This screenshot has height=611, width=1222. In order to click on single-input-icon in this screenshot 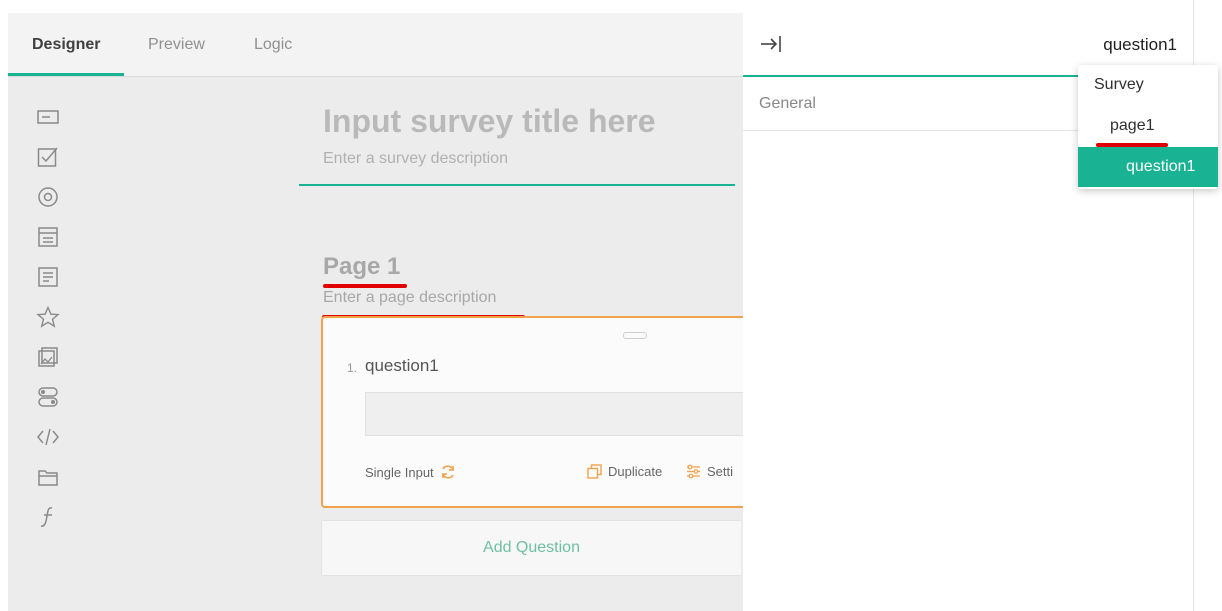, I will do `click(48, 117)`.